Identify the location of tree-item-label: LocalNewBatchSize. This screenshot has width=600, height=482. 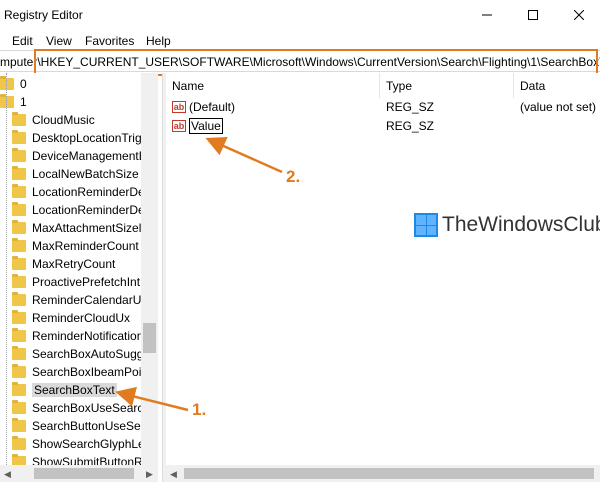
(85, 174).